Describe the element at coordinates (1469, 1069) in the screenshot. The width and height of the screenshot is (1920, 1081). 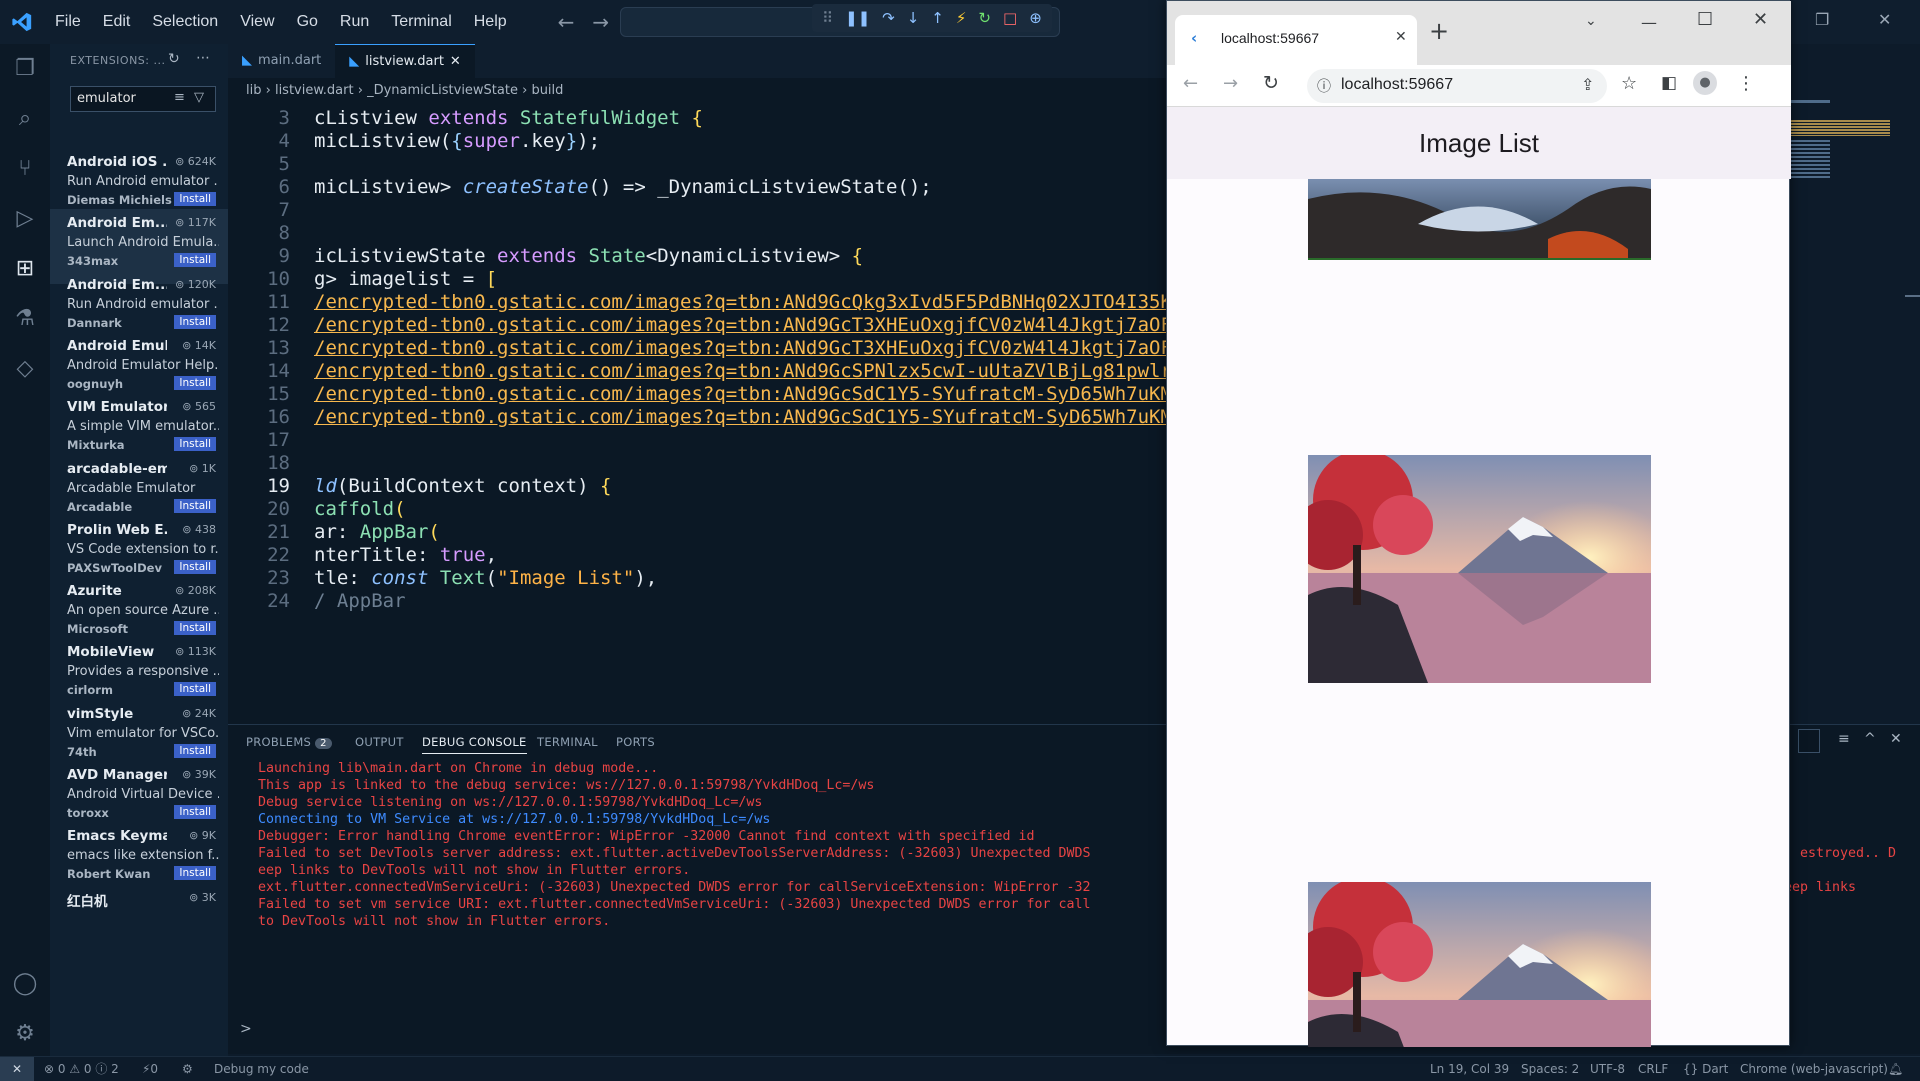
I see `cursor-position: Ln 19, Col 39` at that location.